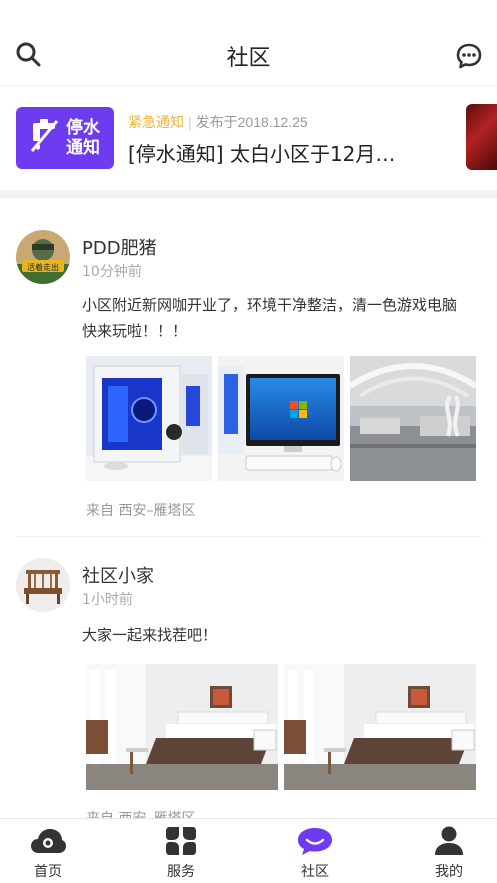 The width and height of the screenshot is (497, 883). What do you see at coordinates (141, 511) in the screenshot?
I see `post-location: 来自 西安–雁塔区` at bounding box center [141, 511].